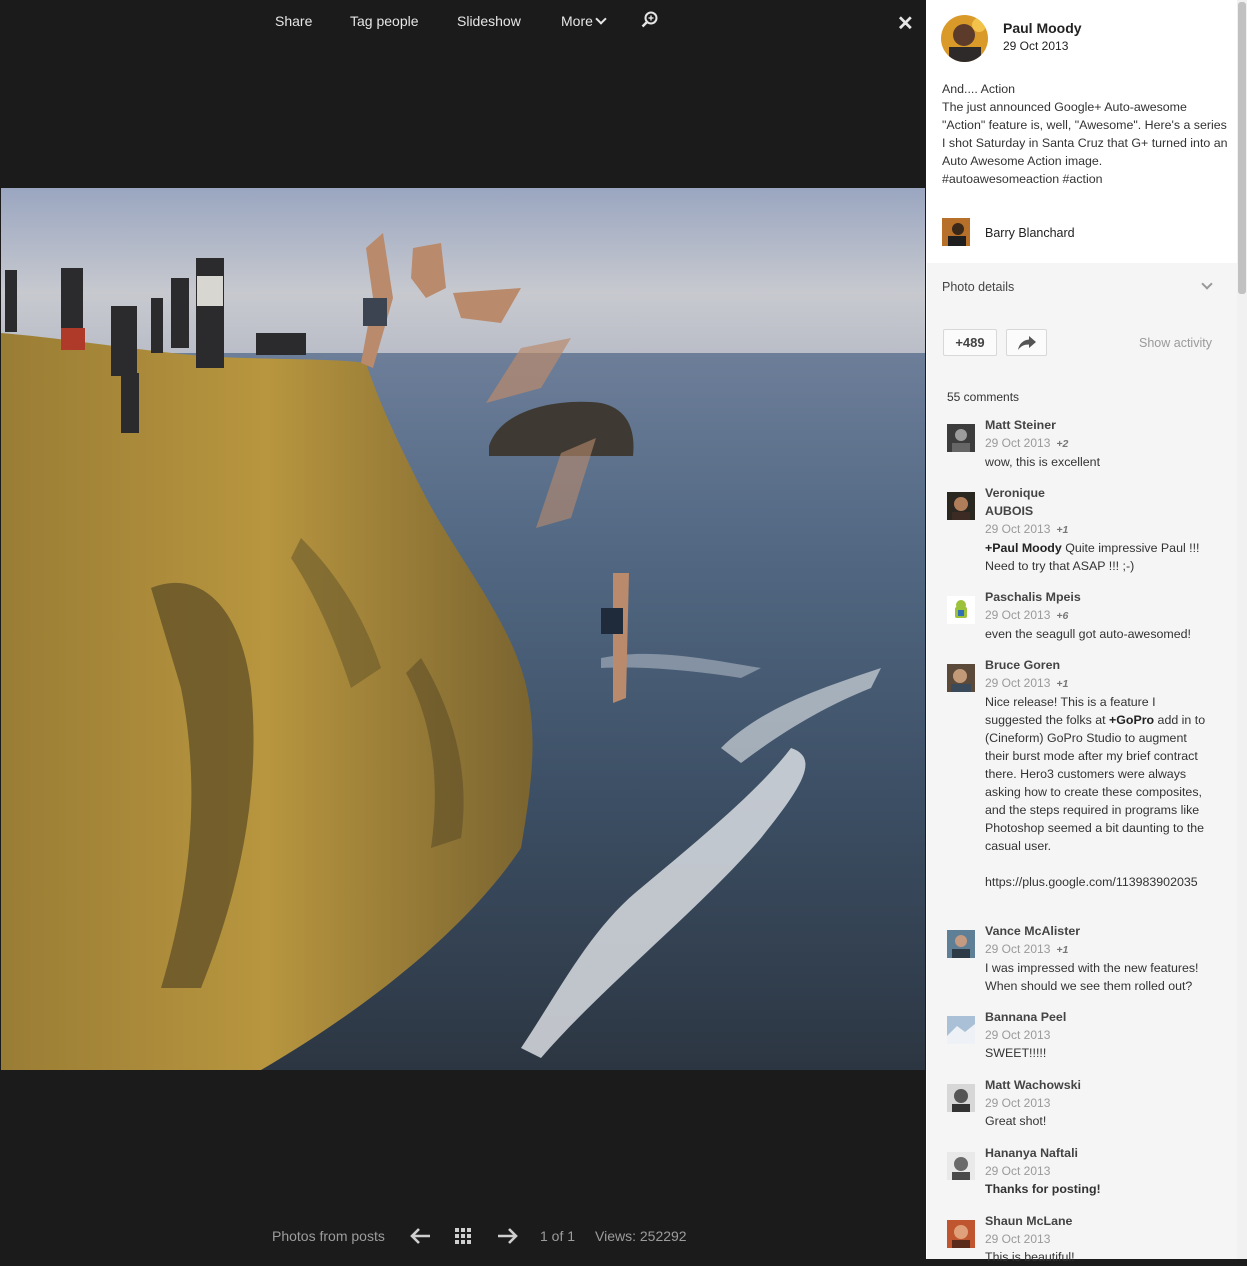  What do you see at coordinates (1131, 720) in the screenshot?
I see `comment-mention: +GoPro` at bounding box center [1131, 720].